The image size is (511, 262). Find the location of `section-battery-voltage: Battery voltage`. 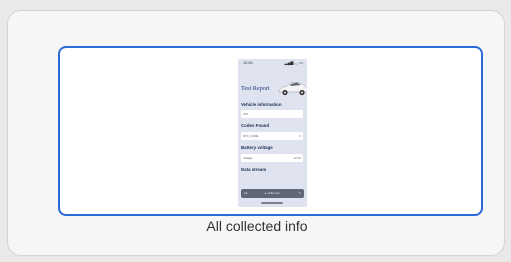

section-battery-voltage: Battery voltage is located at coordinates (257, 147).